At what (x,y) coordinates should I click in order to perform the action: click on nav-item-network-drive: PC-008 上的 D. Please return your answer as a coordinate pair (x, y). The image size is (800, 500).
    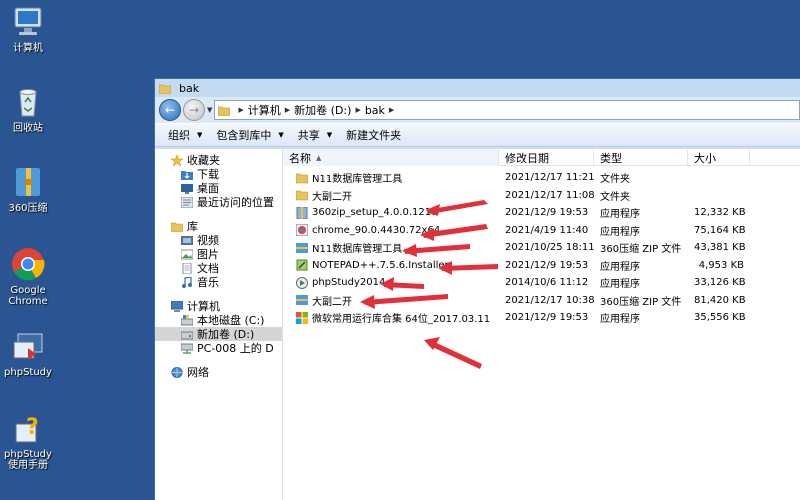
    Looking at the image, I should click on (218, 348).